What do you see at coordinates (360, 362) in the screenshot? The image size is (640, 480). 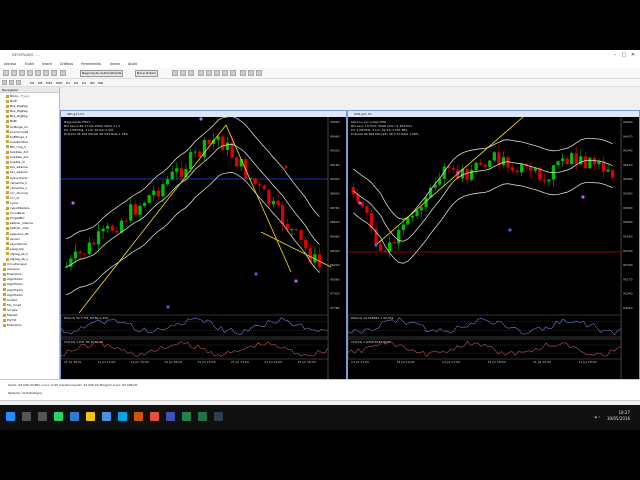 I see `date-tick-label: 13 Jul 13:00` at bounding box center [360, 362].